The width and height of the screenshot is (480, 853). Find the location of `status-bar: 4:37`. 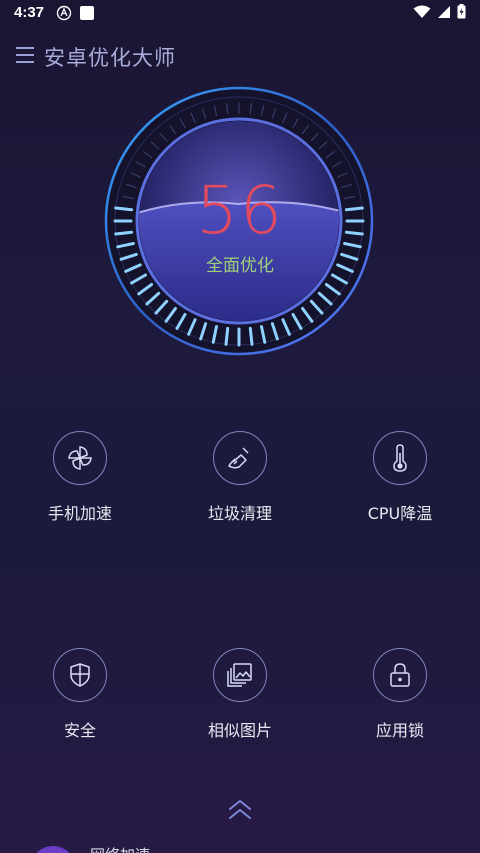

status-bar: 4:37 is located at coordinates (240, 13).